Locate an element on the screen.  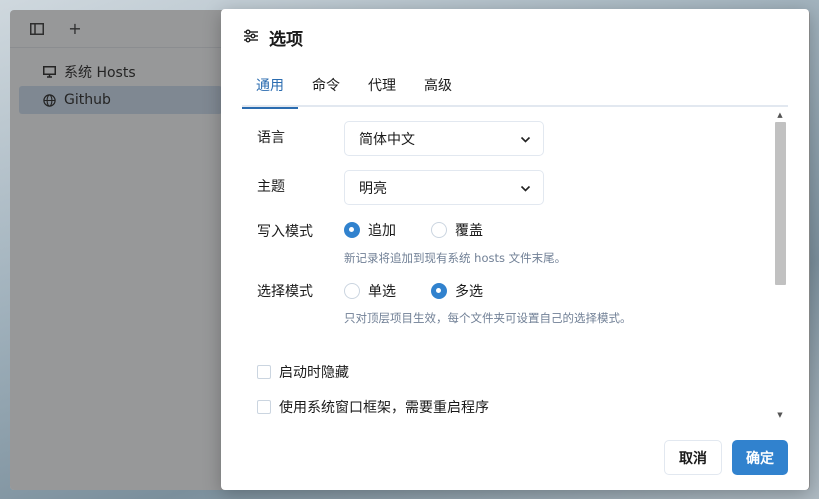
choice-mode-multi-radio: 多选 is located at coordinates (474, 291).